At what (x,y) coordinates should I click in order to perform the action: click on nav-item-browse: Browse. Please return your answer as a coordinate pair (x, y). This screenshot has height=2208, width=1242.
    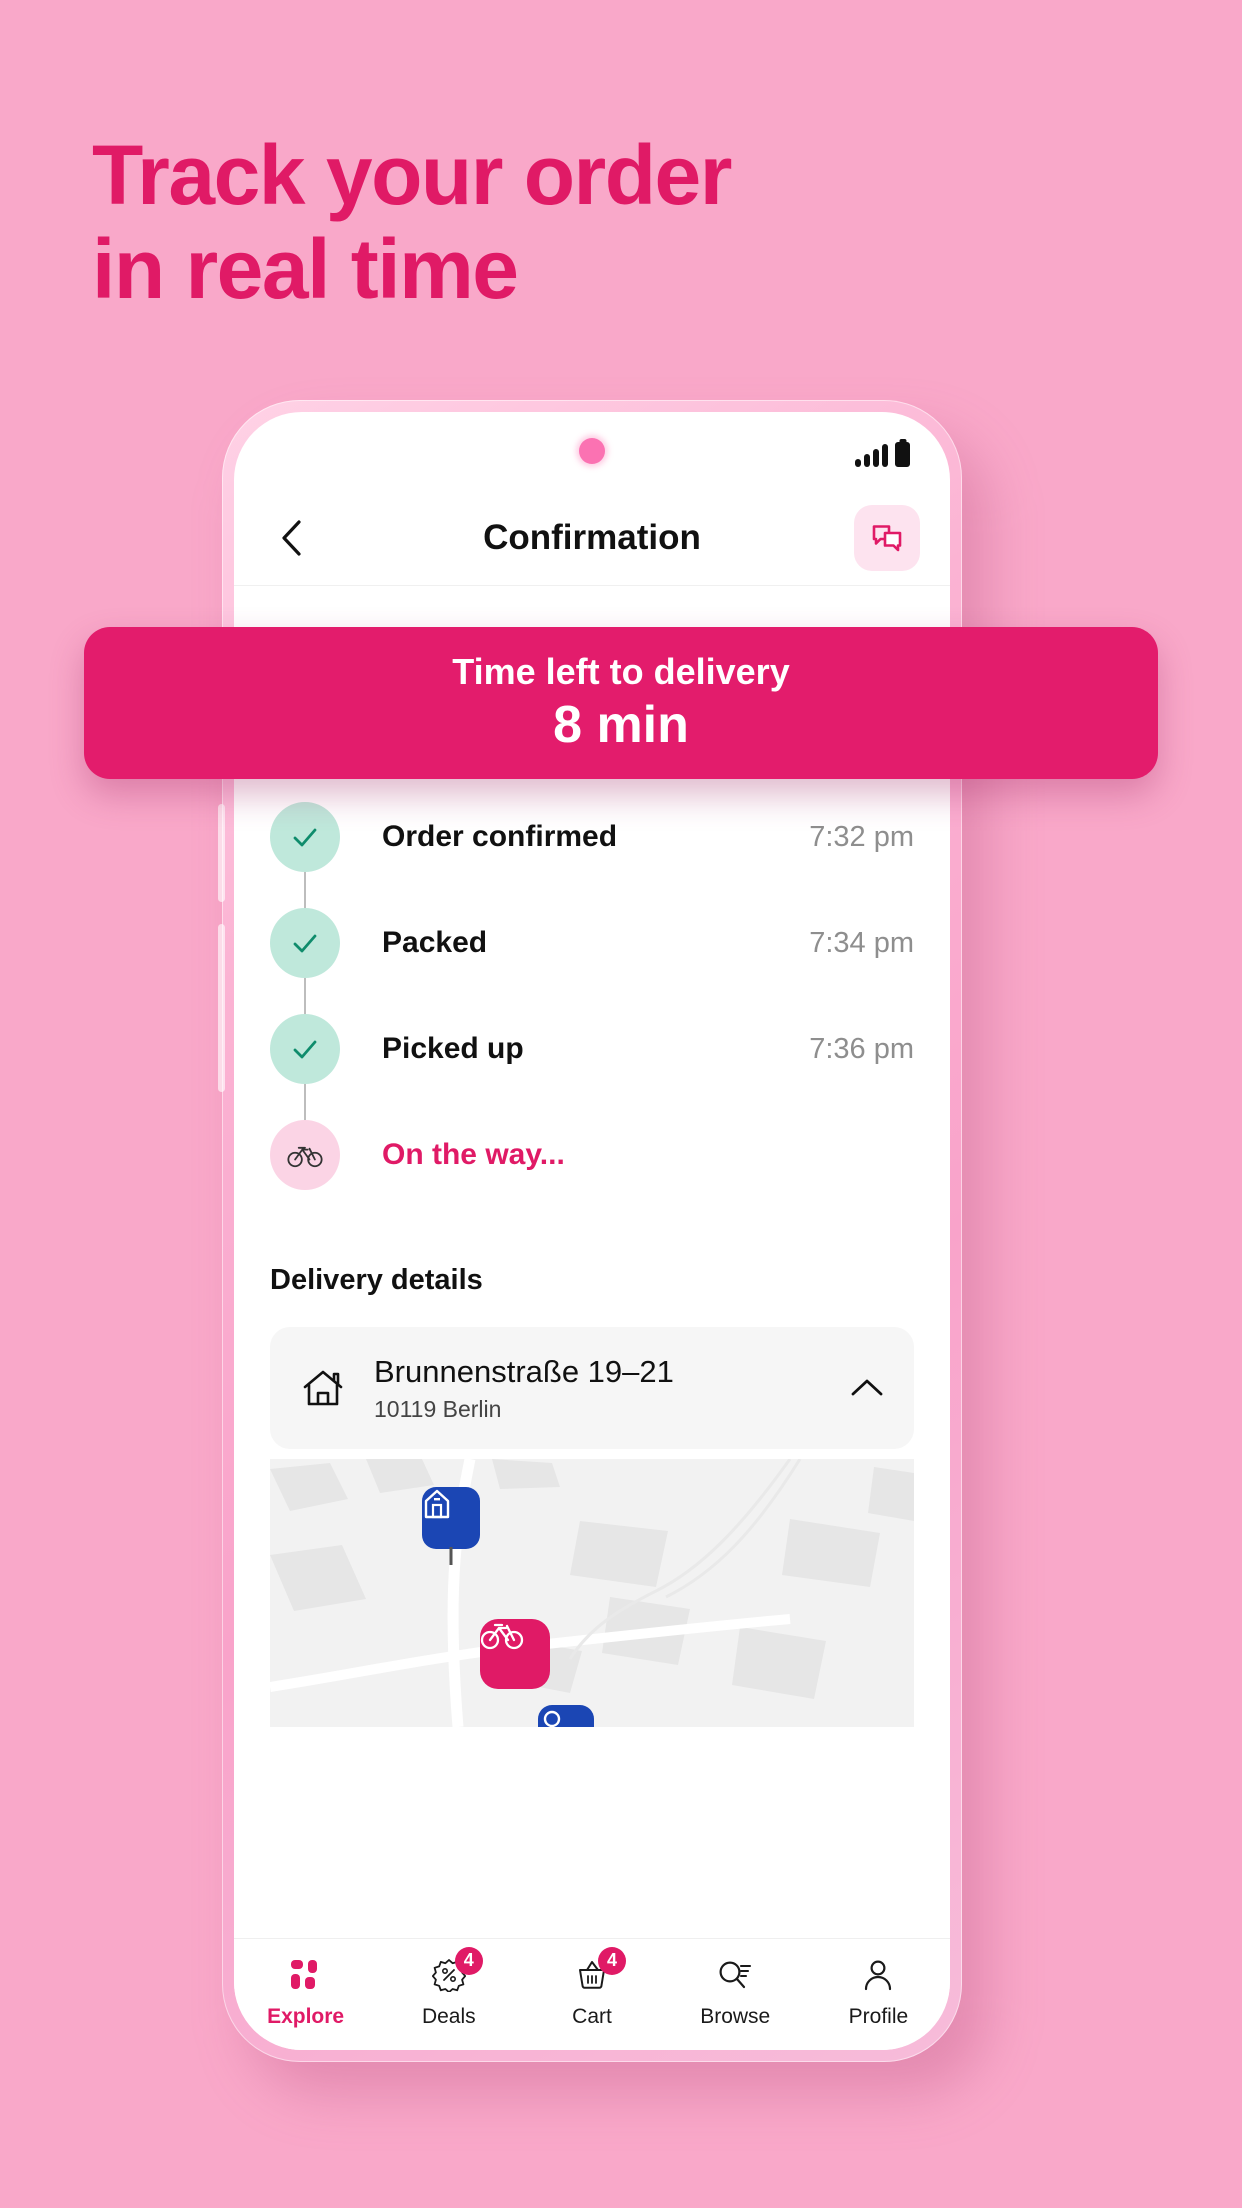
    Looking at the image, I should click on (735, 1992).